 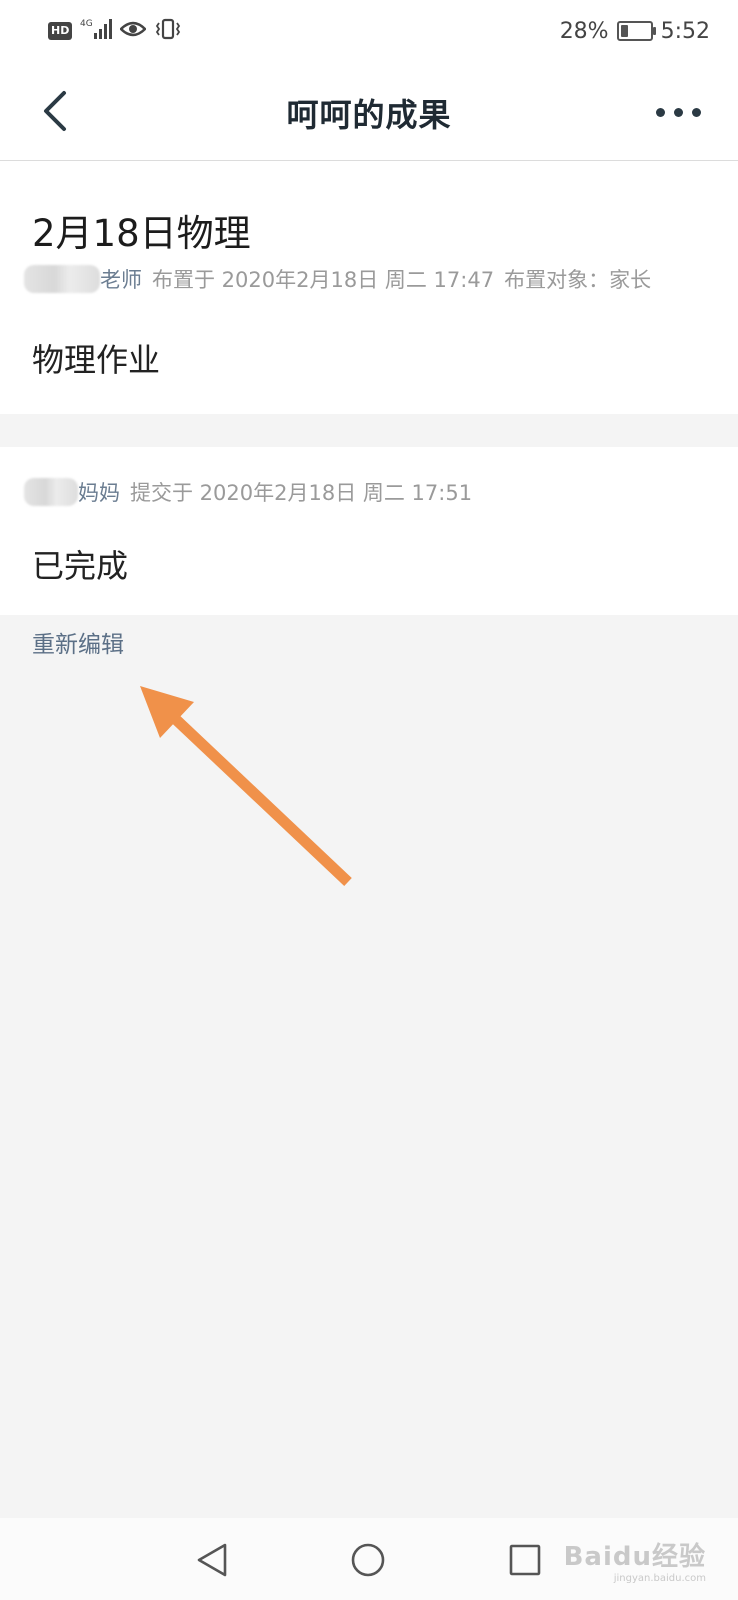 I want to click on nav-back-button, so click(x=212, y=1560).